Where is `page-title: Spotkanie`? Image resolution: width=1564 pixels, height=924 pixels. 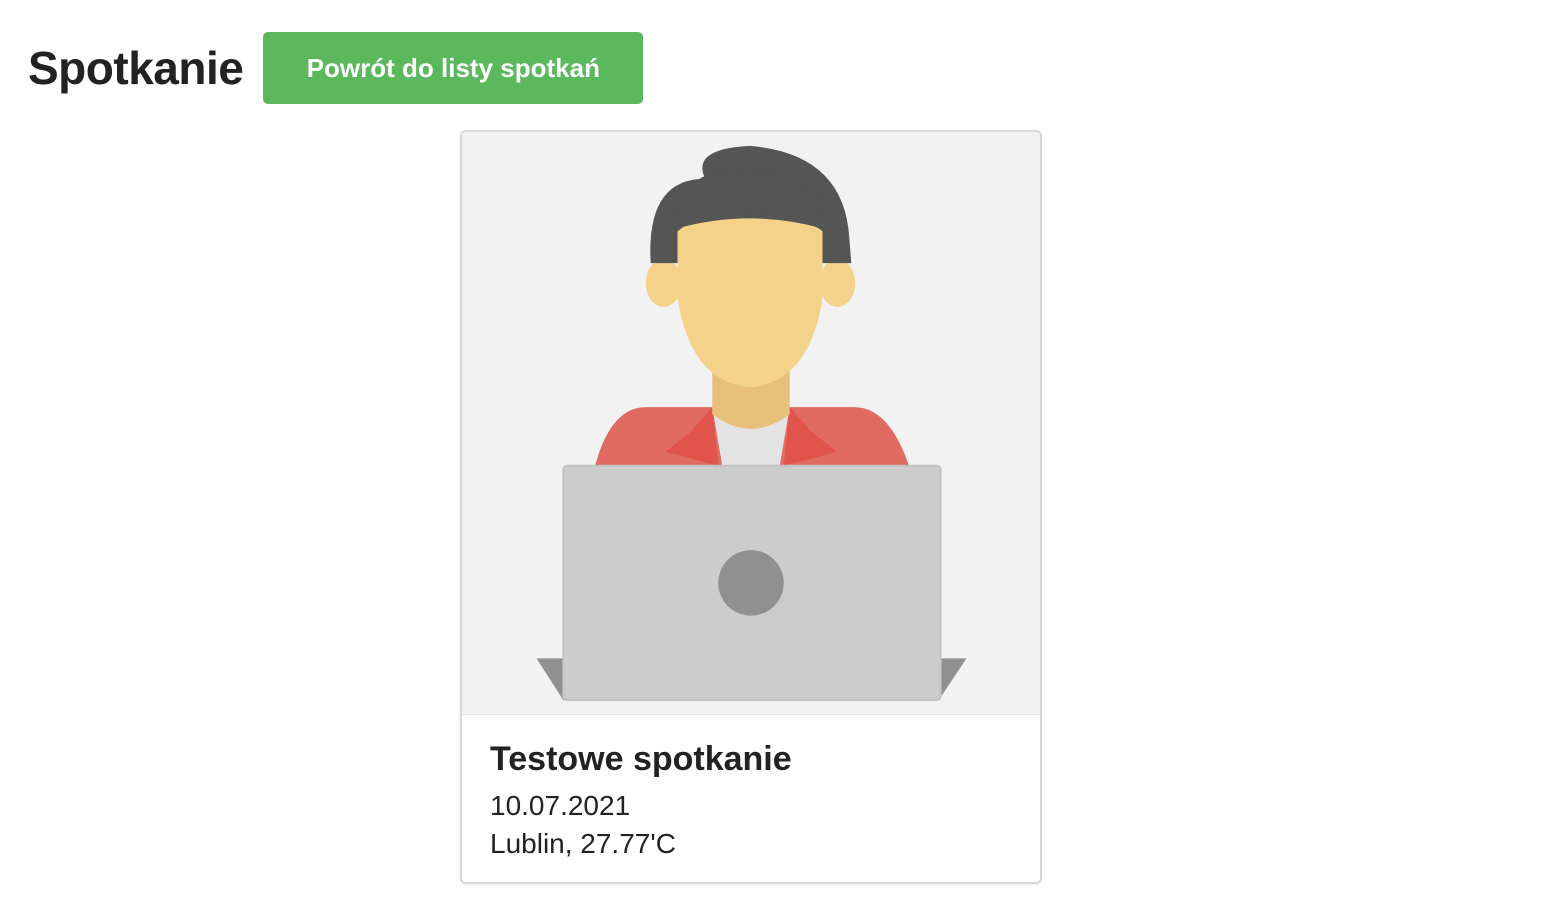 page-title: Spotkanie is located at coordinates (136, 68).